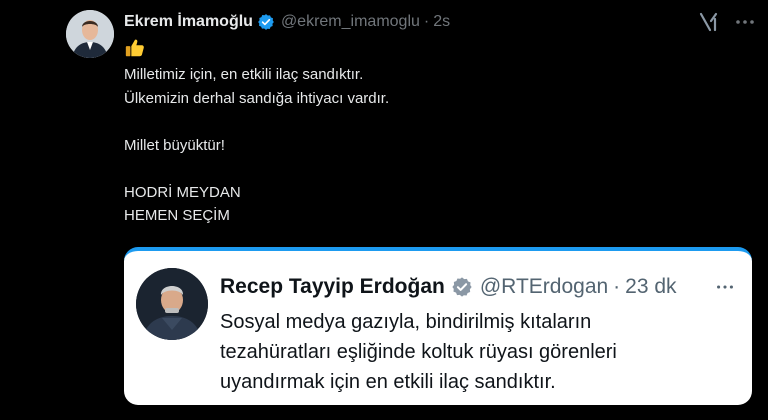 The image size is (768, 420). I want to click on quoted-author-name: Recep Tayyip Erdoğan, so click(332, 287).